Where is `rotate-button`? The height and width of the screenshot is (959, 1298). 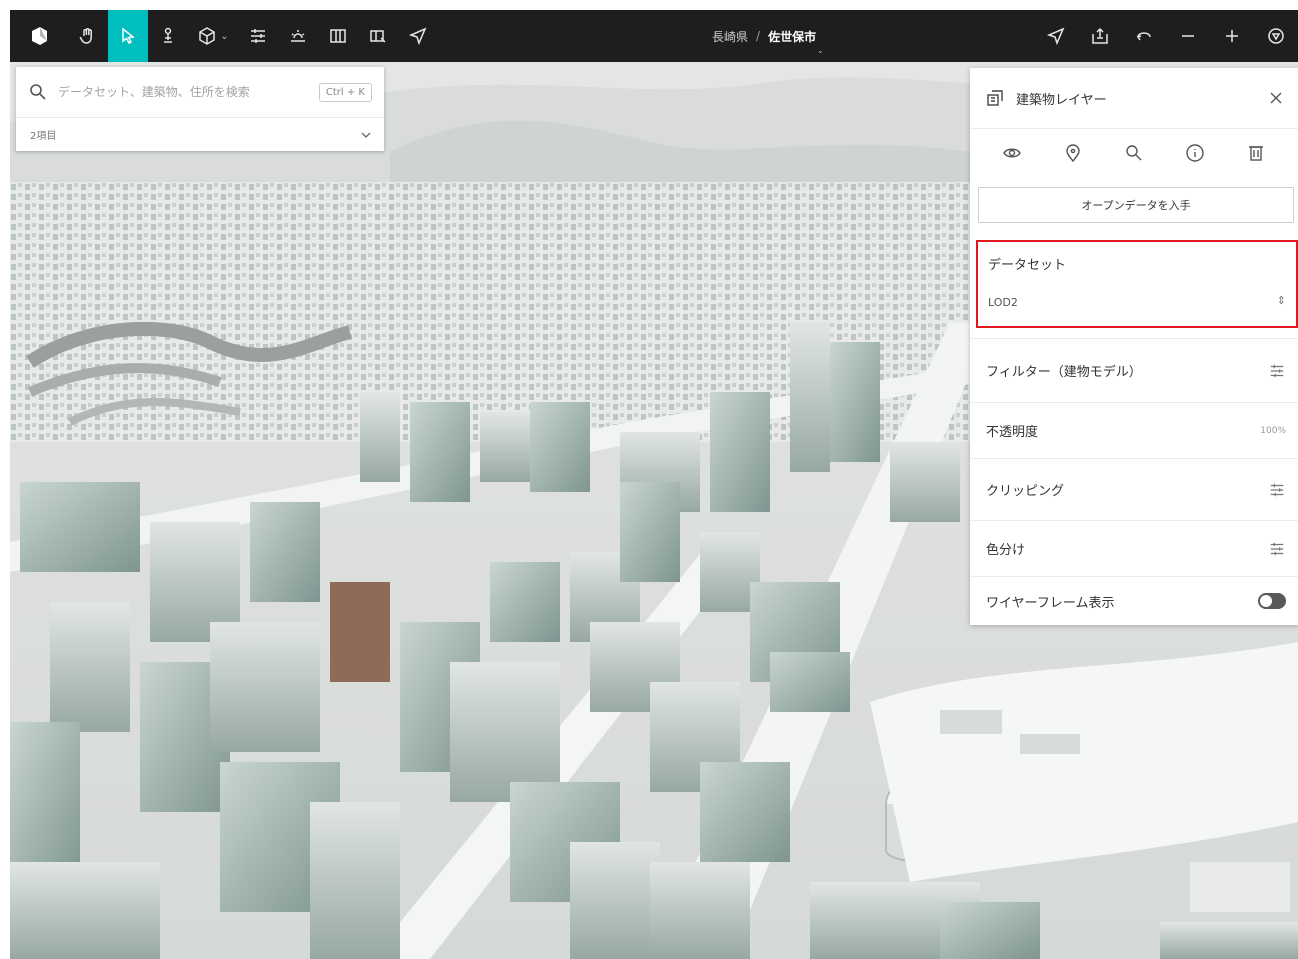
rotate-button is located at coordinates (1144, 36).